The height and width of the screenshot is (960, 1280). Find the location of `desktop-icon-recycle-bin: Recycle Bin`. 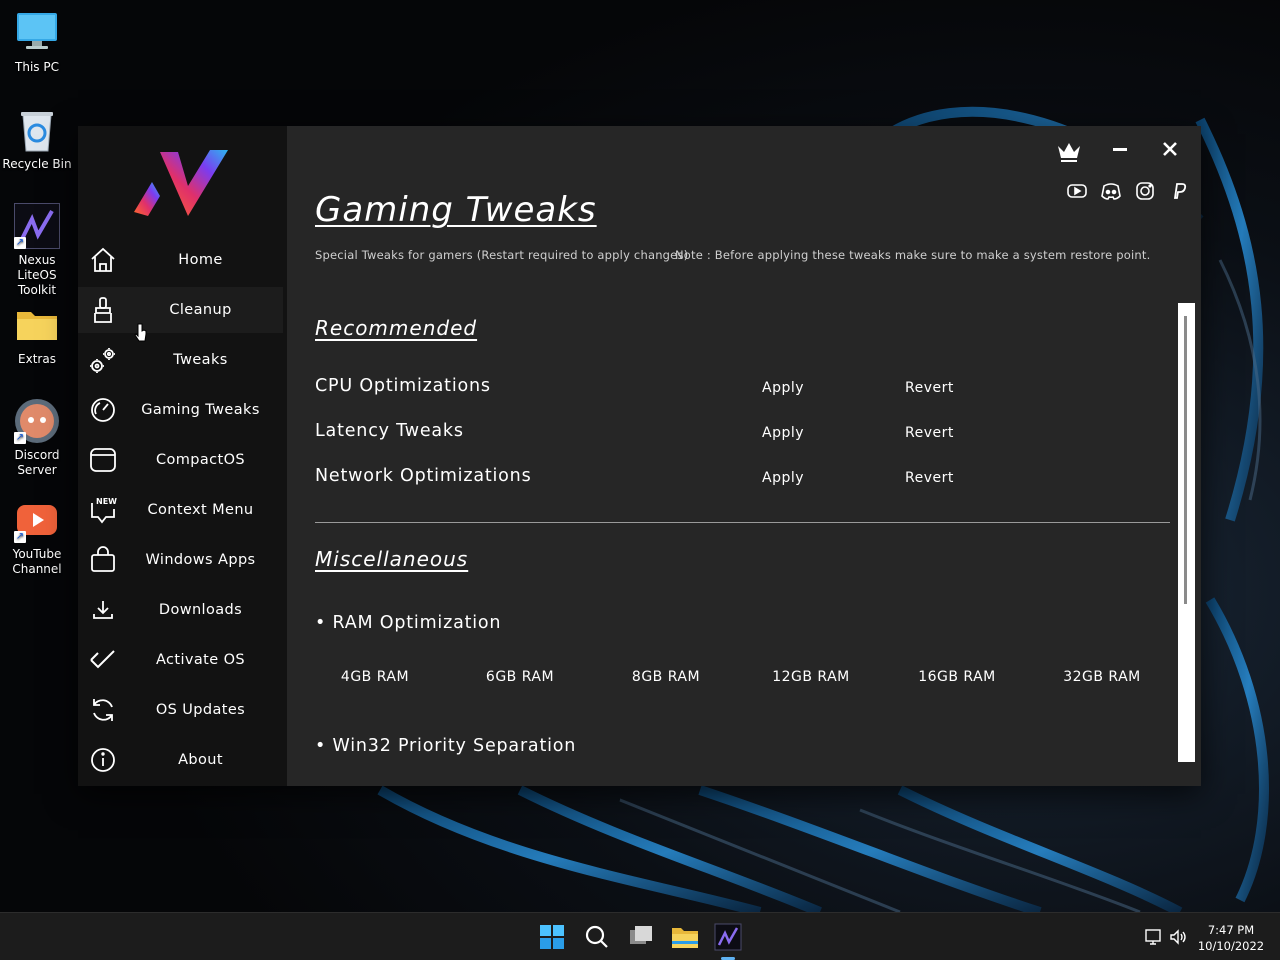

desktop-icon-recycle-bin: Recycle Bin is located at coordinates (37, 139).